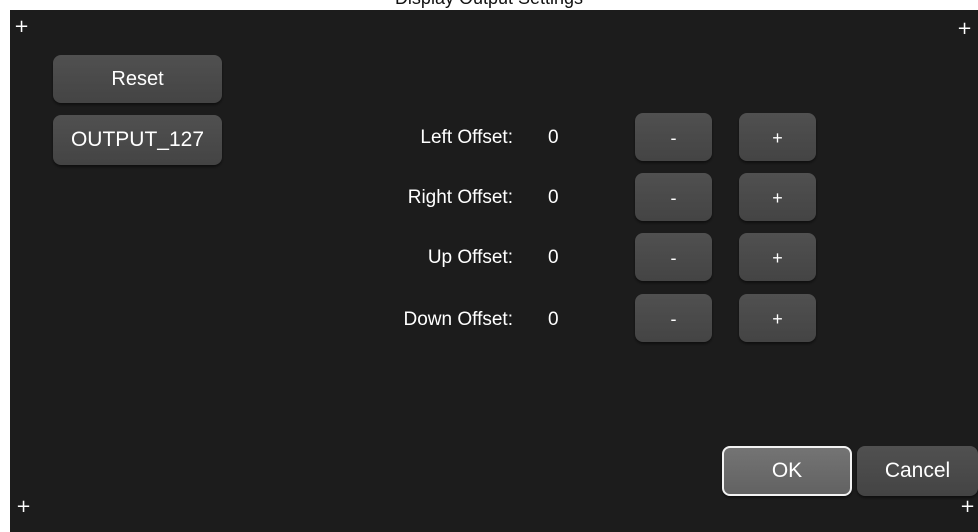 The image size is (978, 532). I want to click on down-offset-label: Down Offset:, so click(458, 319).